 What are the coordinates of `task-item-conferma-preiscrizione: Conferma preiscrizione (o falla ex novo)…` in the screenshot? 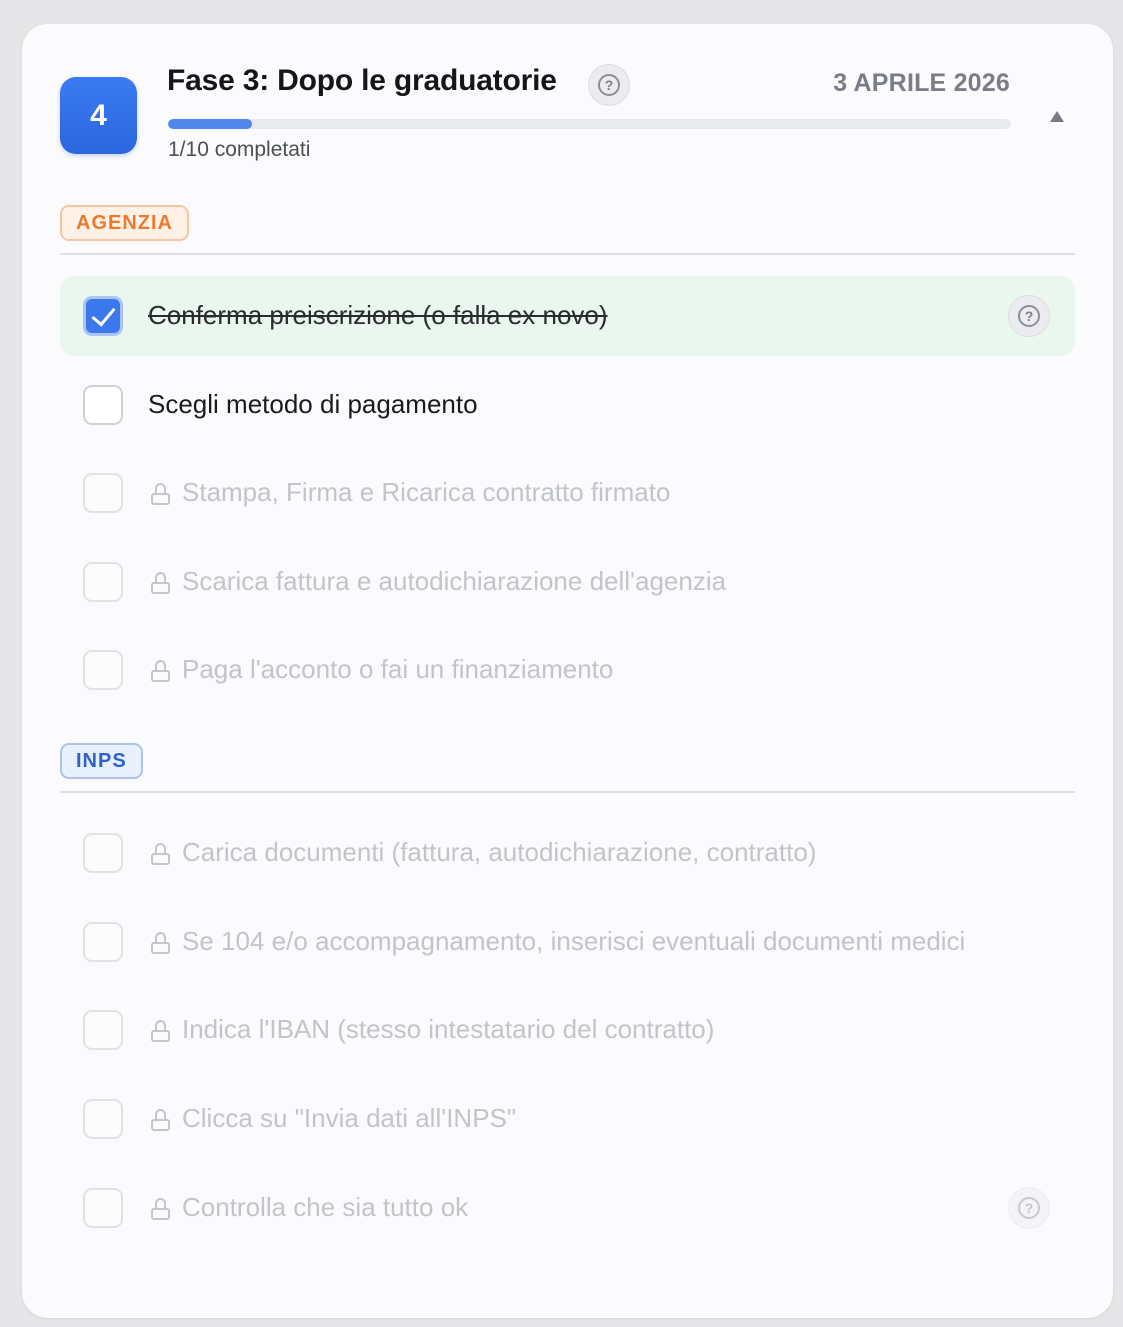 It's located at (567, 316).